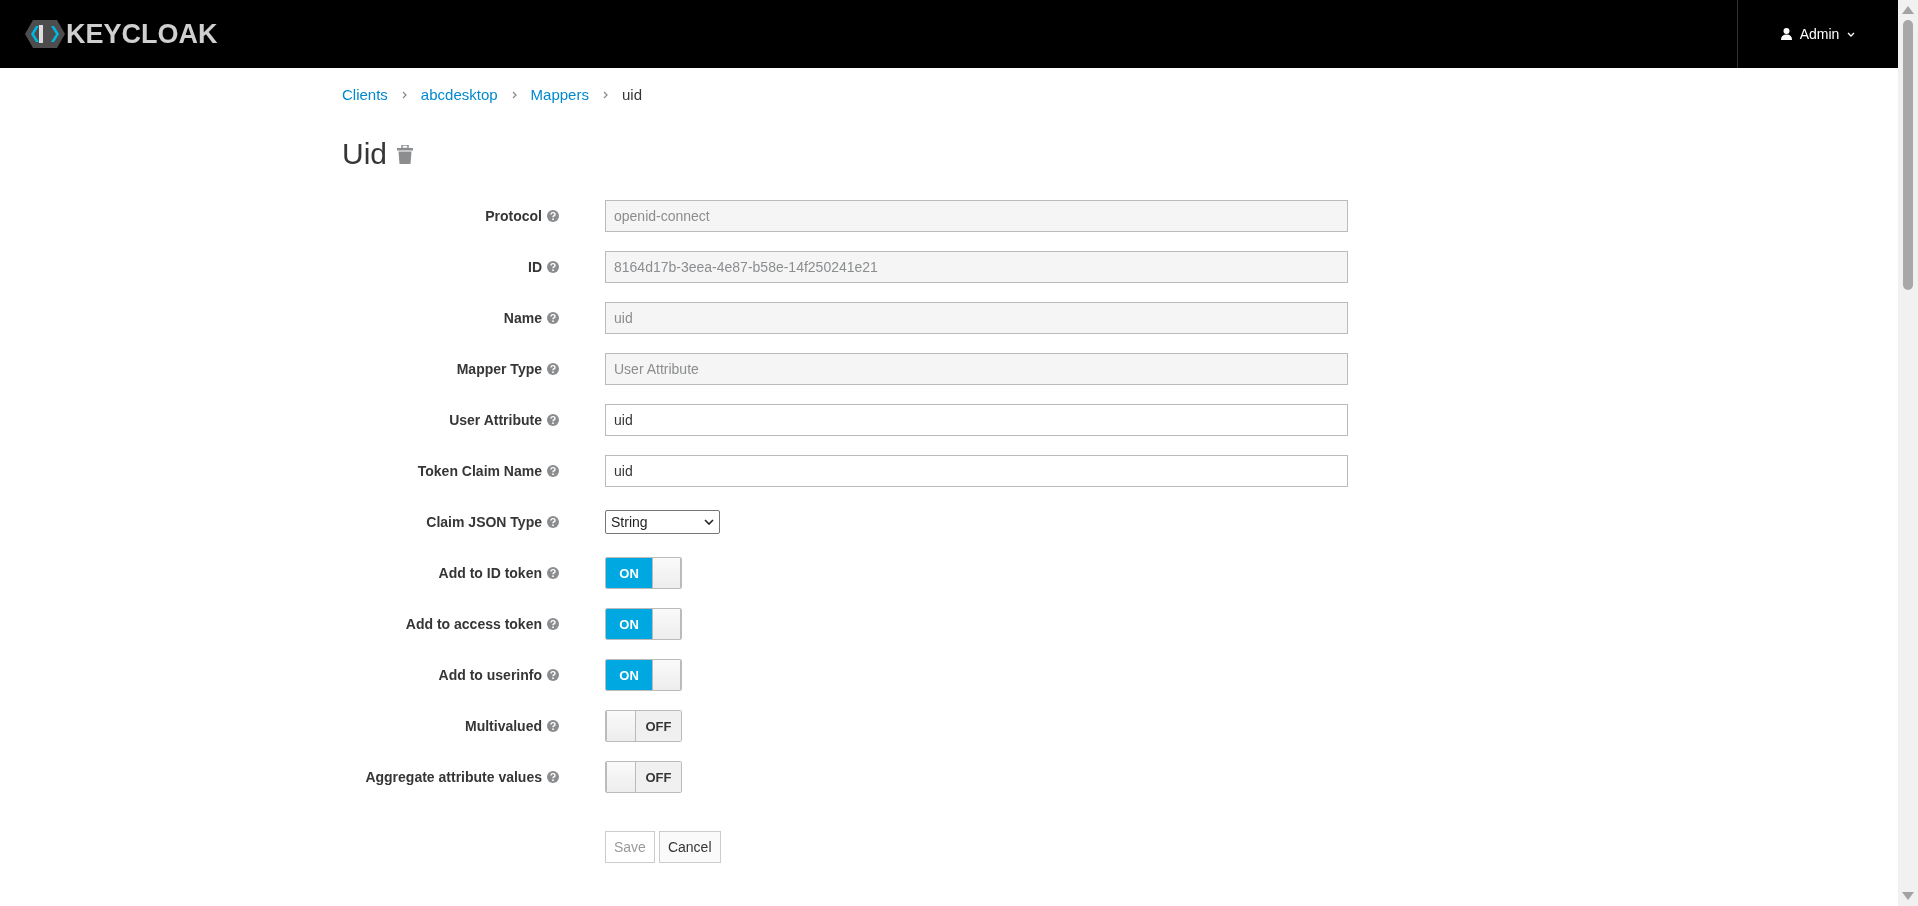 This screenshot has height=906, width=1918. What do you see at coordinates (1818, 34) in the screenshot?
I see `user-menu: Admin` at bounding box center [1818, 34].